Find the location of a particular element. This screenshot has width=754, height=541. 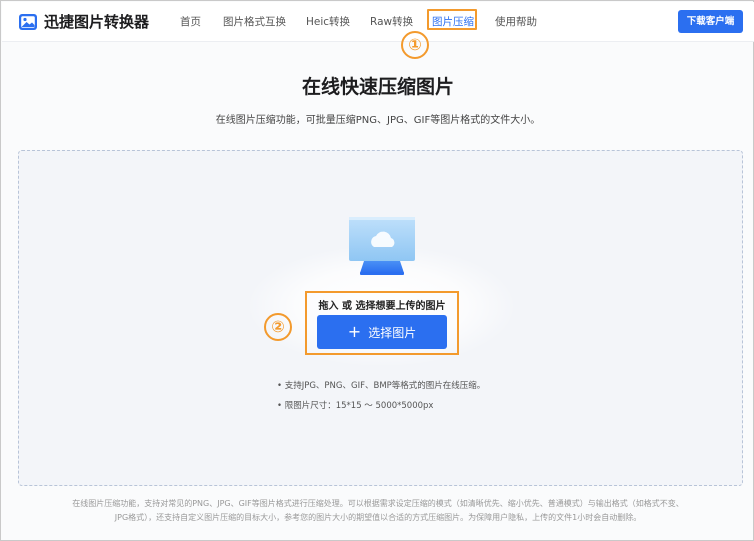

select-image-label: 选择图片 is located at coordinates (392, 332).